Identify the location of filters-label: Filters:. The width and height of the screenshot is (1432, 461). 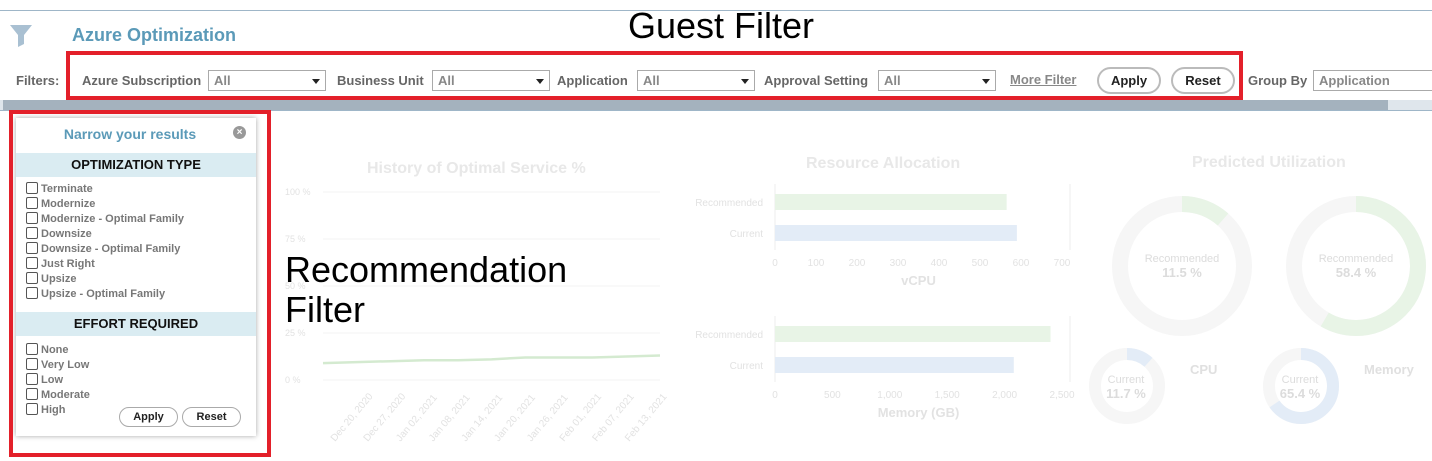
(38, 80).